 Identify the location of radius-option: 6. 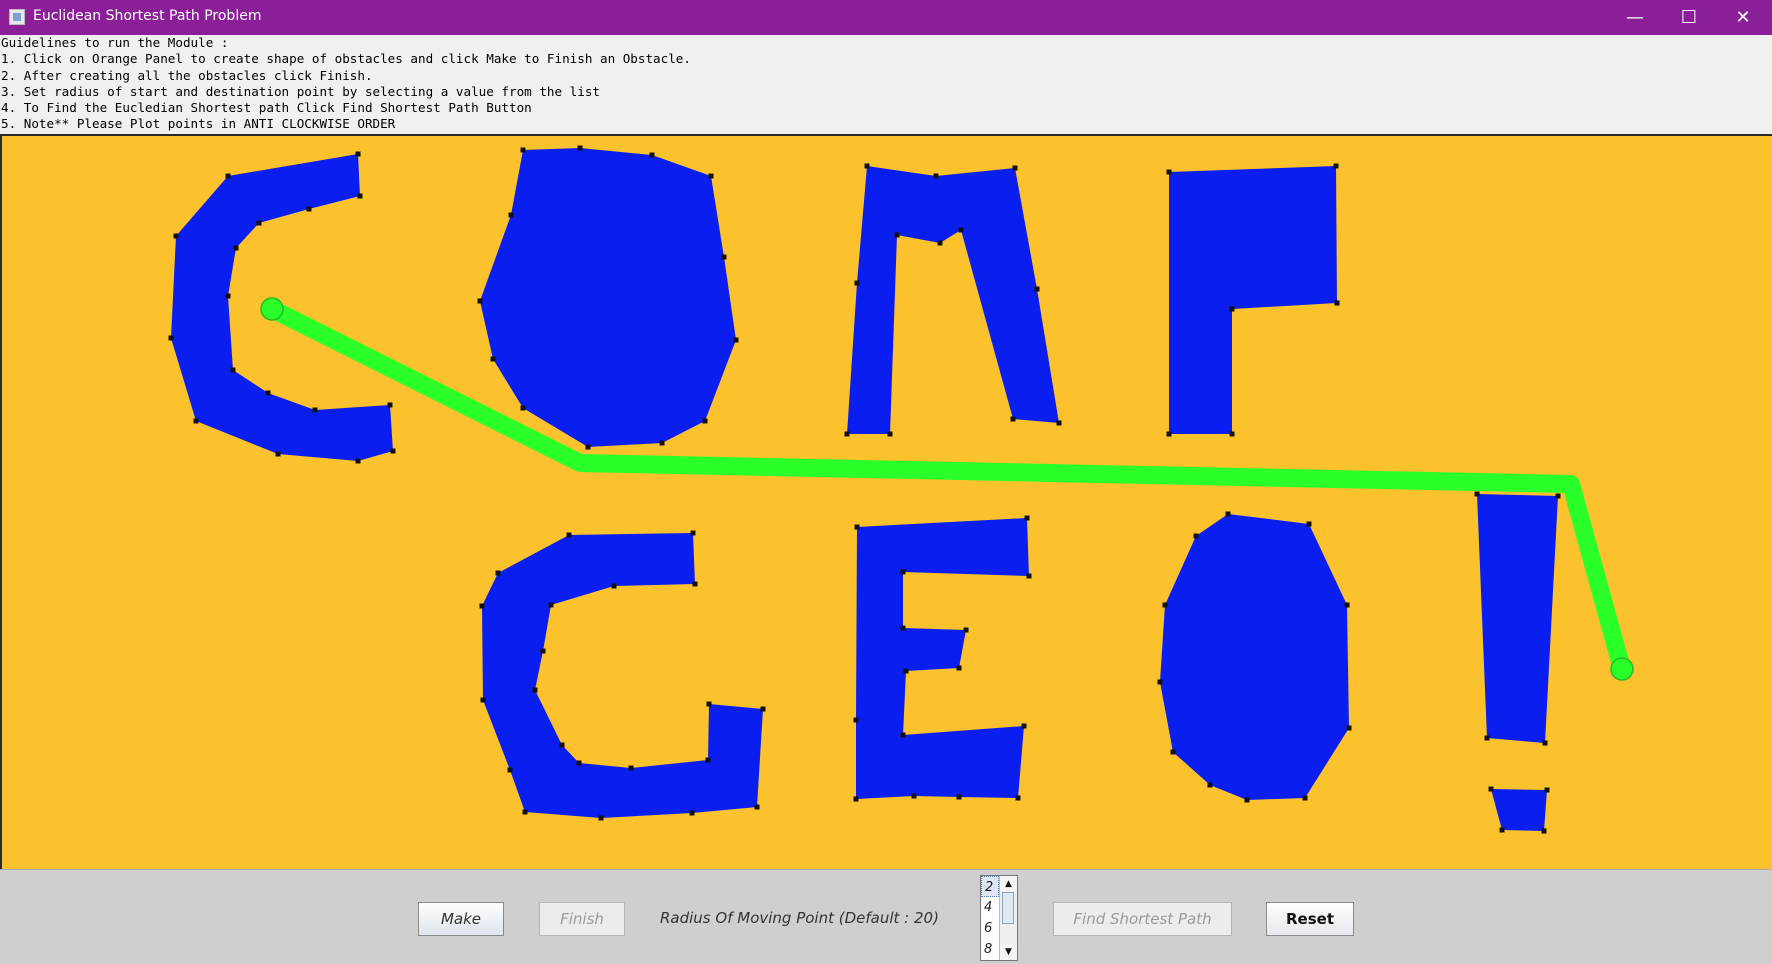
(990, 928).